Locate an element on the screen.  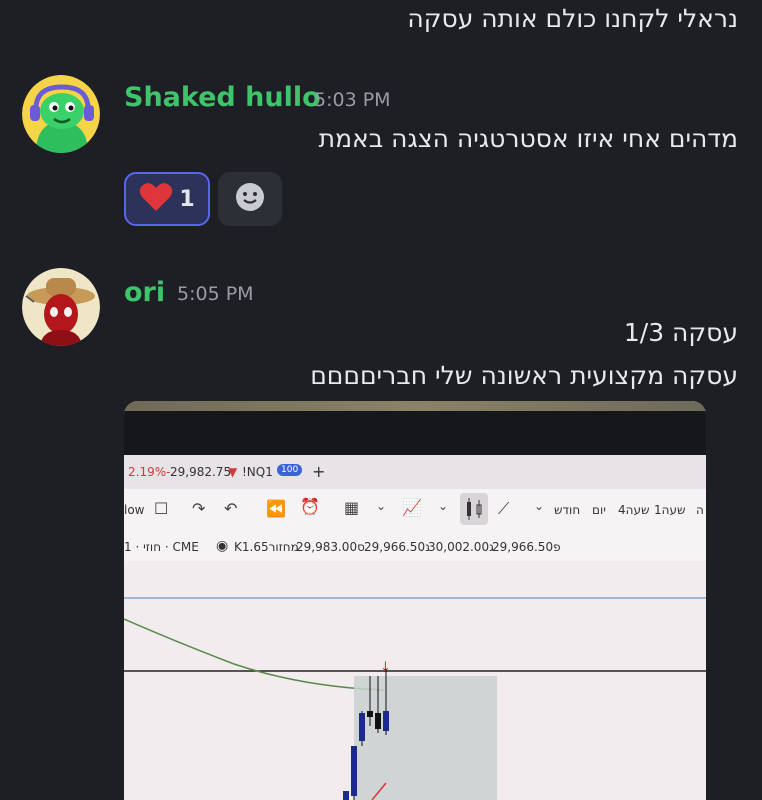
add-reaction-button is located at coordinates (250, 199).